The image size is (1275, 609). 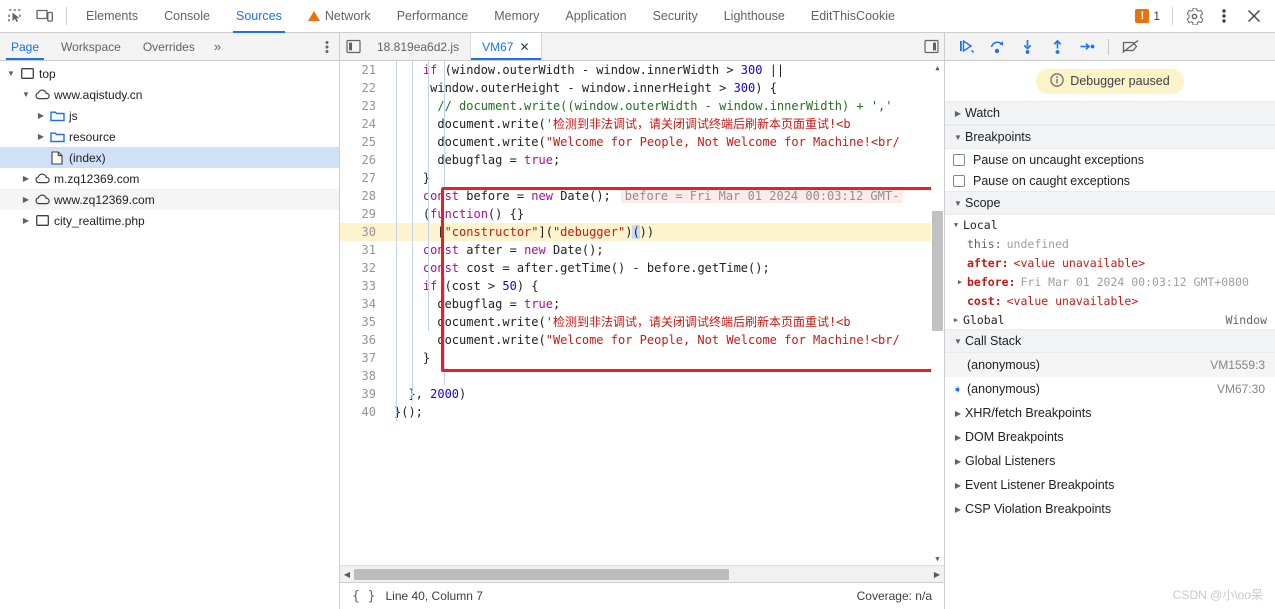 I want to click on navigator-more-vertical-icon, so click(x=327, y=46).